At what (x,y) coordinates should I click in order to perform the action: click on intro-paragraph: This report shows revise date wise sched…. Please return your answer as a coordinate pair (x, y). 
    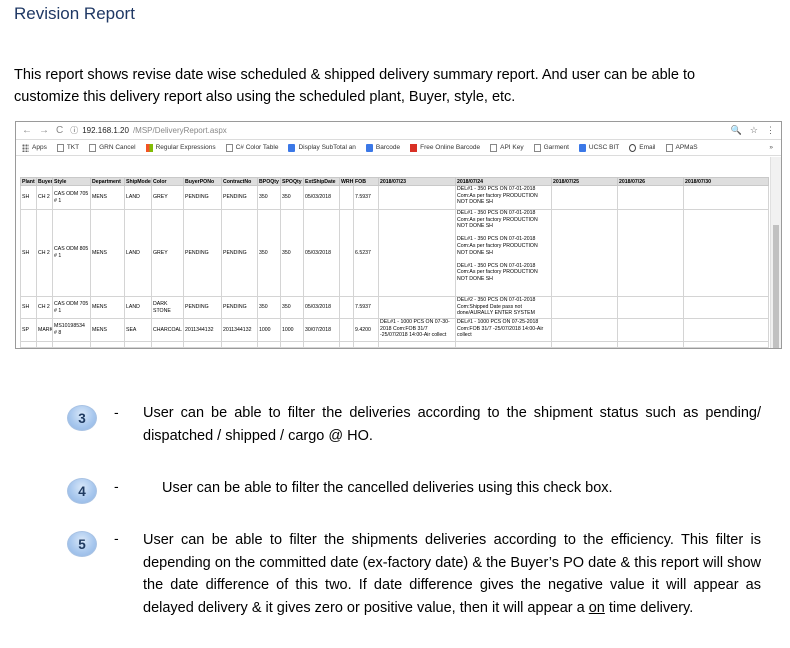
    Looking at the image, I should click on (355, 86).